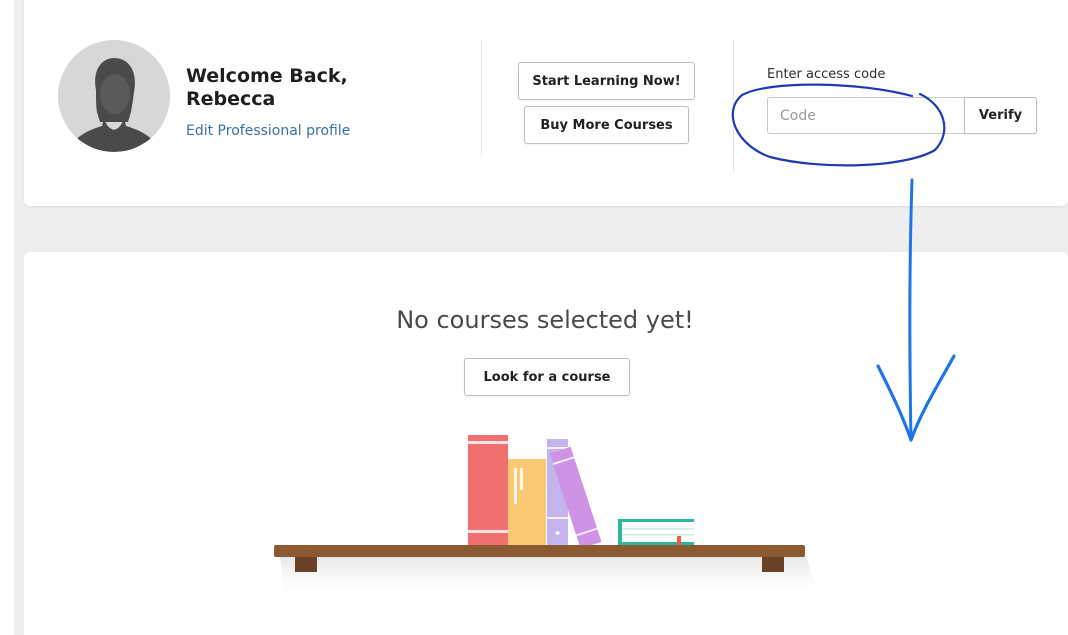 Image resolution: width=1068 pixels, height=635 pixels. What do you see at coordinates (268, 131) in the screenshot?
I see `edit-profile-link: Edit Professional profile` at bounding box center [268, 131].